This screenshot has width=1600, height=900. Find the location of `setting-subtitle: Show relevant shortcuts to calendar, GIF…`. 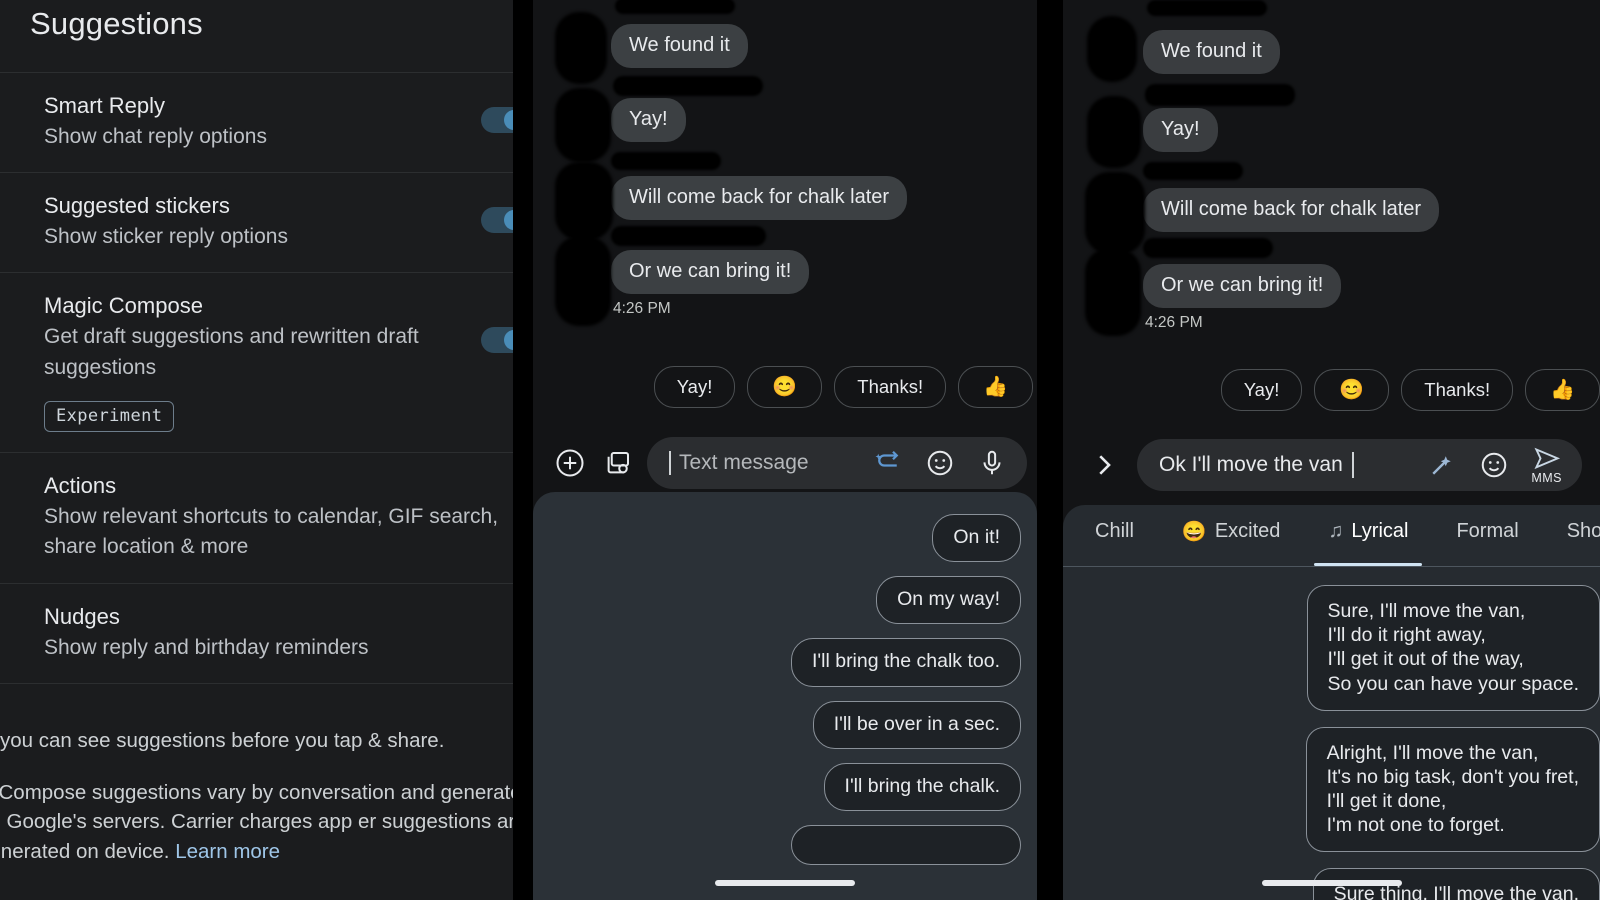

setting-subtitle: Show relevant shortcuts to calendar, GIF… is located at coordinates (271, 531).